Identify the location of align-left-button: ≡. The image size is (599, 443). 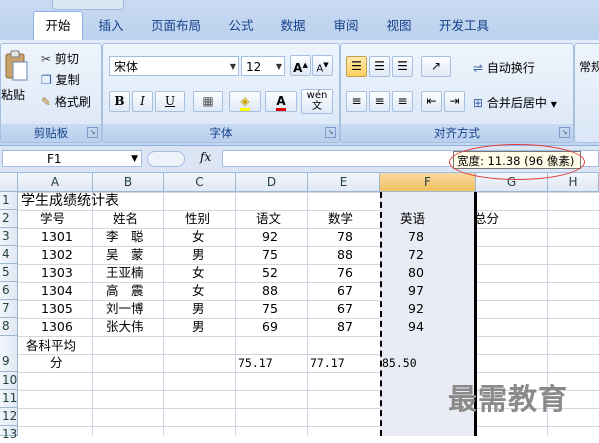
(356, 101).